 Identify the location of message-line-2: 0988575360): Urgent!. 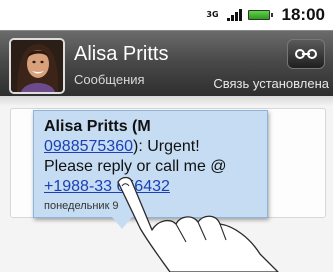
(150, 147).